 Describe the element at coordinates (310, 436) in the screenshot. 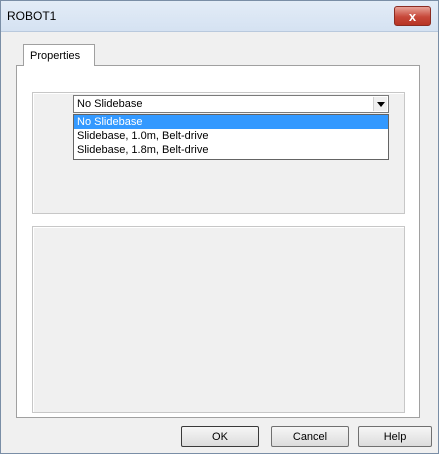

I see `cancel-button: Cancel` at that location.